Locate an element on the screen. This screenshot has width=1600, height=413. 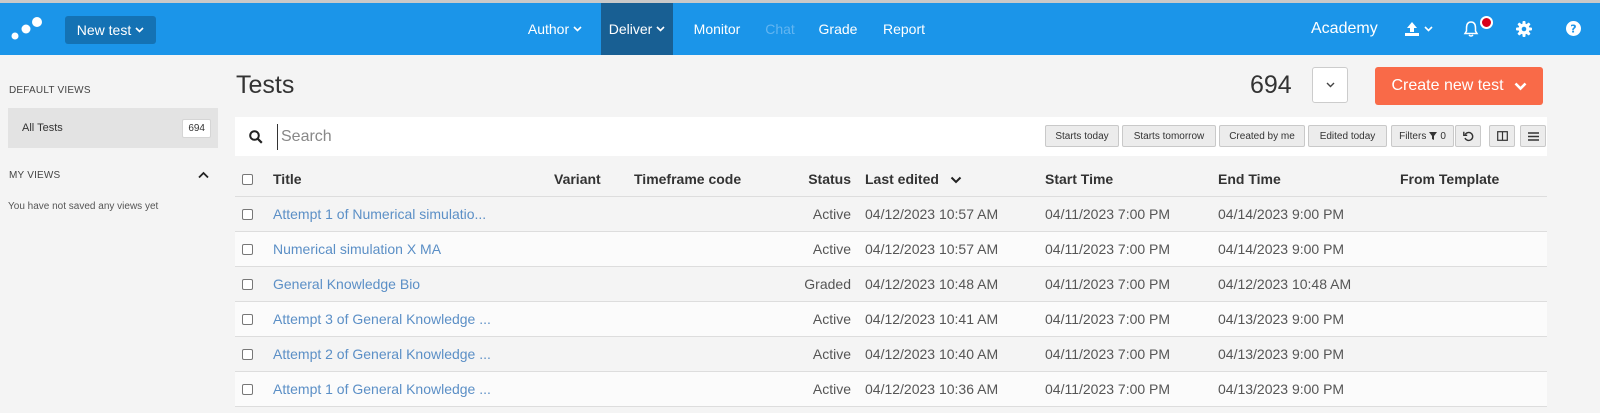
nav-grade-label: Grade is located at coordinates (838, 29).